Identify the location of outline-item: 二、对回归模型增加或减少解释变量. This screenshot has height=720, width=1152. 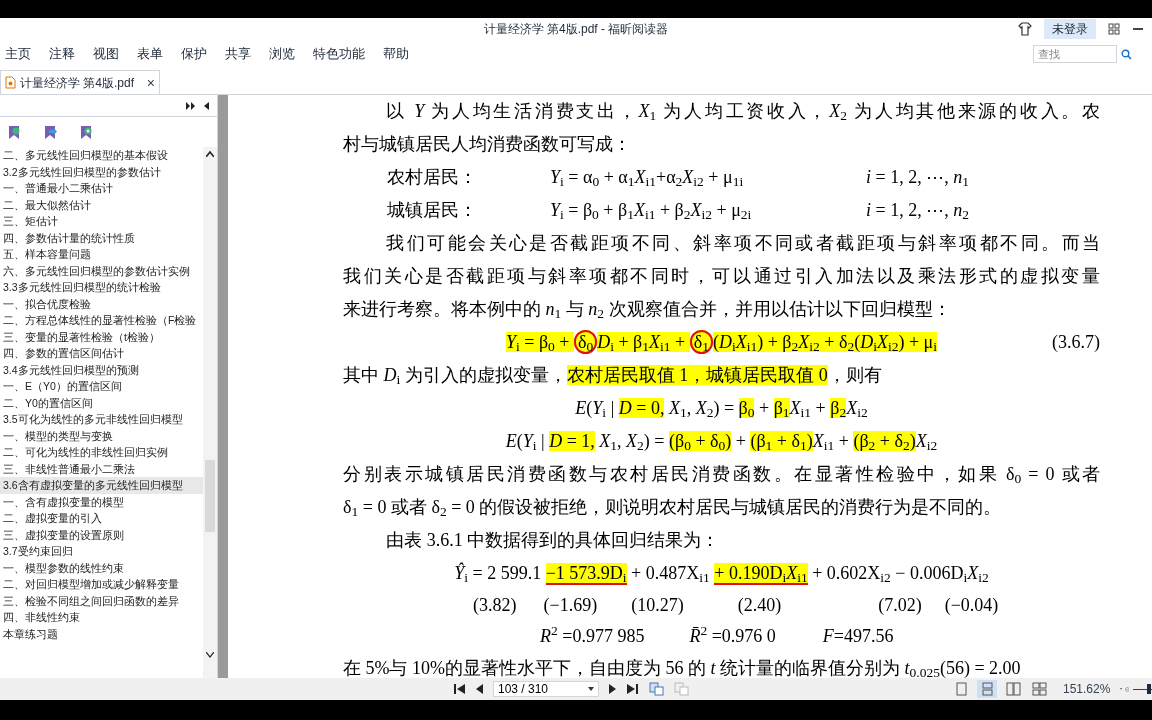
(101, 584).